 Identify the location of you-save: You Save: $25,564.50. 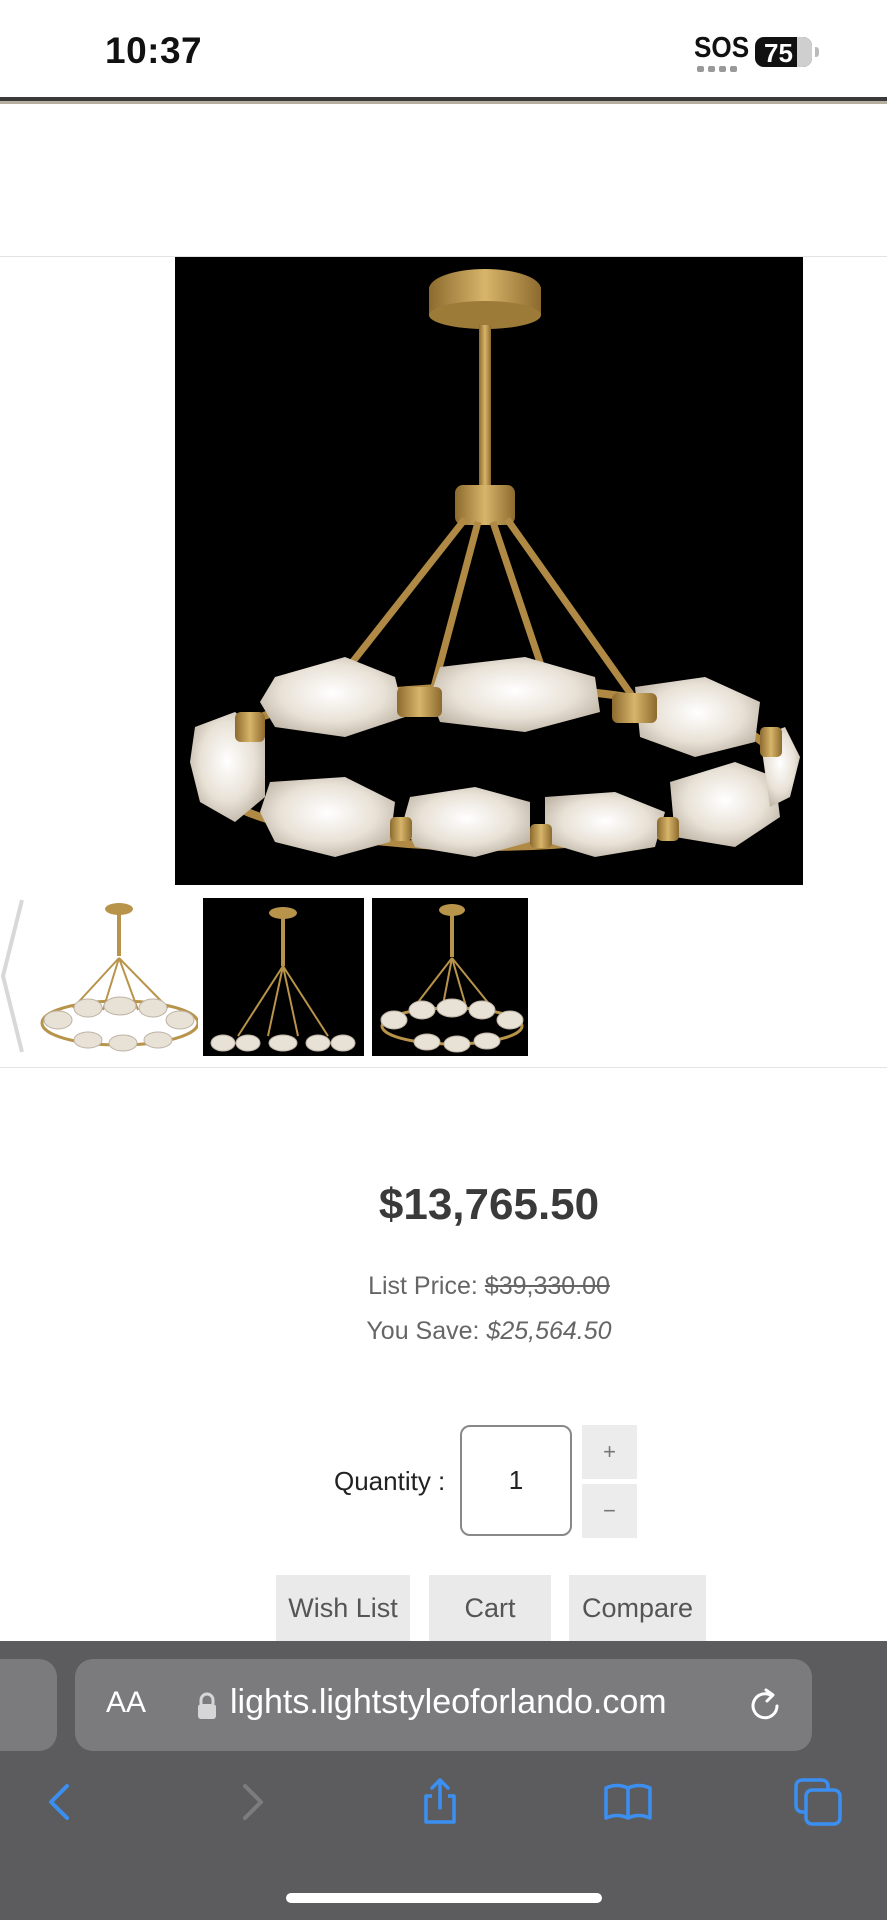
(443, 1331).